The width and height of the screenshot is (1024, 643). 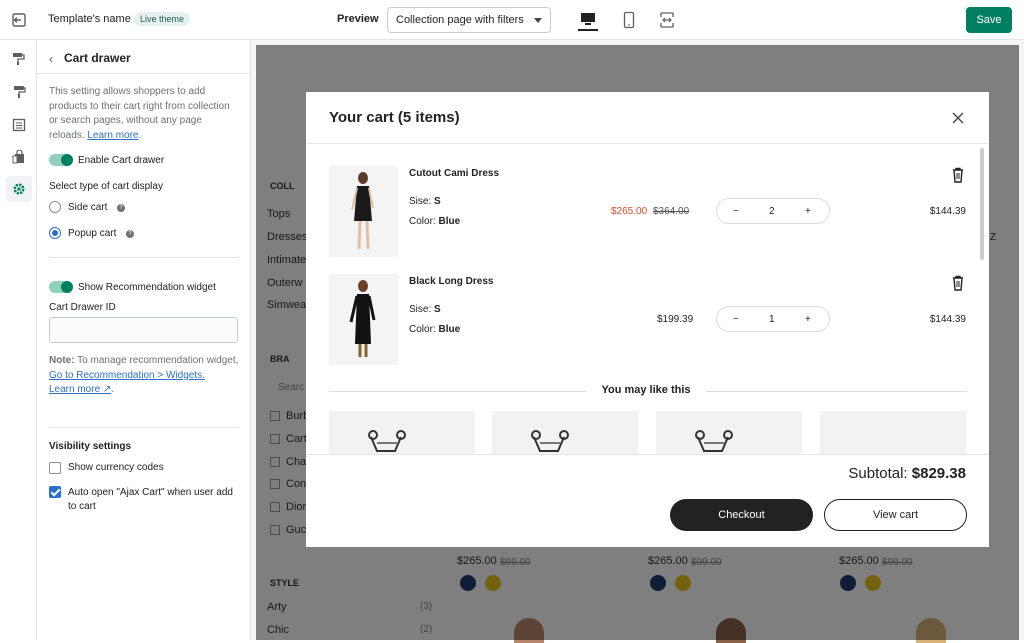 What do you see at coordinates (127, 375) in the screenshot?
I see `recommendation-widgets-link: Go to Recommendation > Widgets.` at bounding box center [127, 375].